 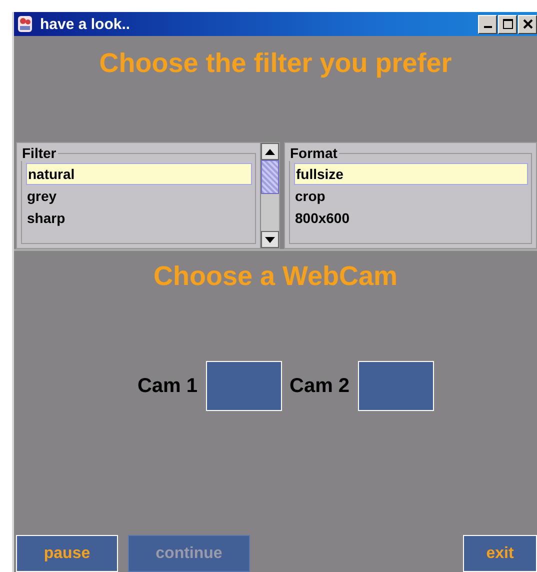 I want to click on cam-label: Cam 1, so click(x=167, y=386).